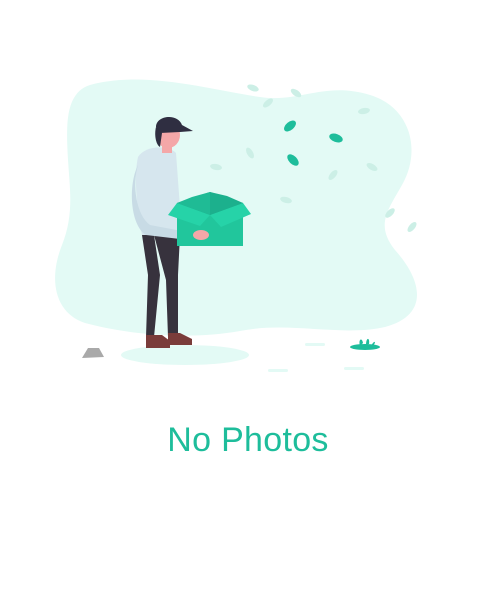 The image size is (496, 609). I want to click on ground-dashes, so click(316, 357).